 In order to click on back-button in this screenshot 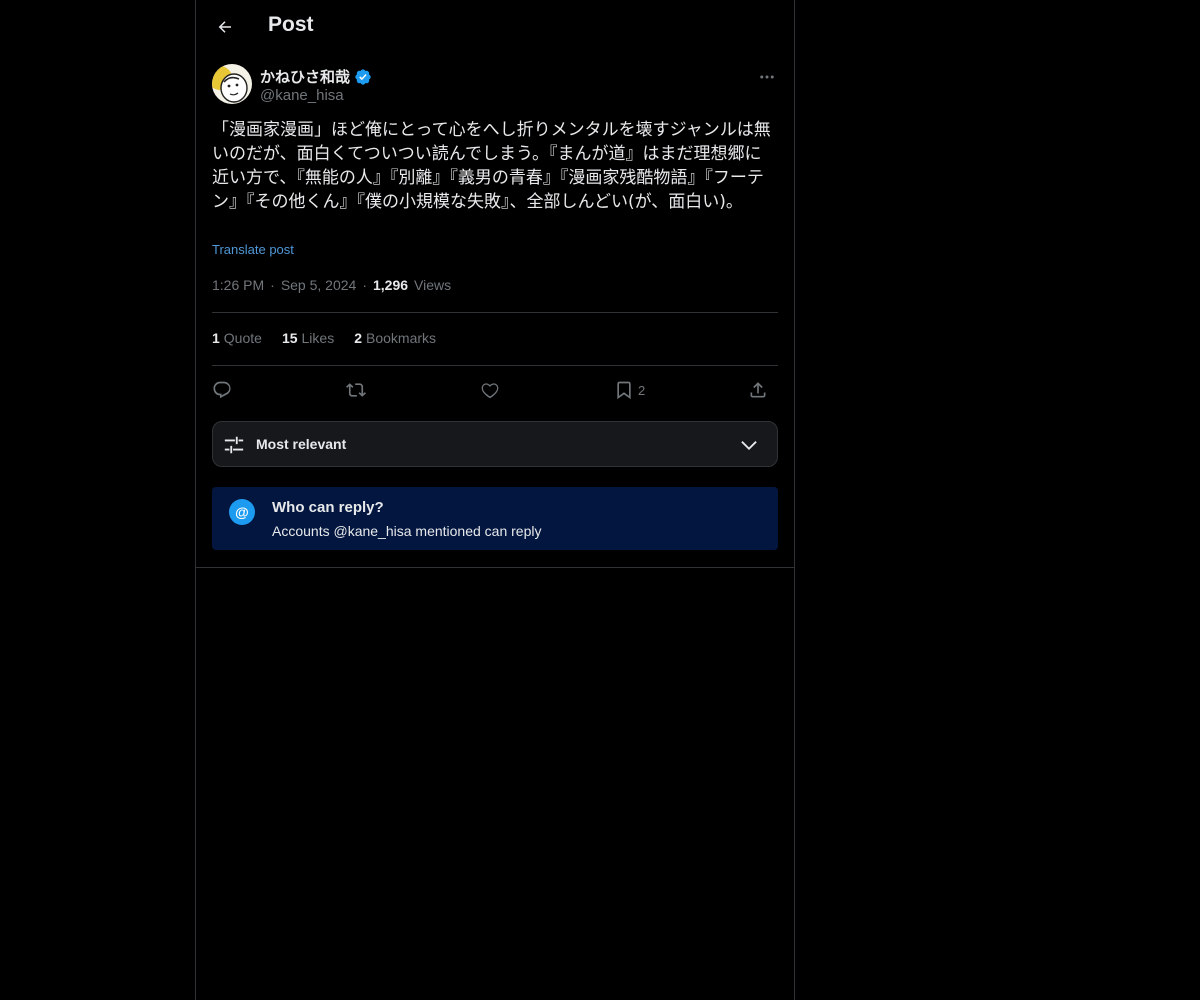, I will do `click(225, 27)`.